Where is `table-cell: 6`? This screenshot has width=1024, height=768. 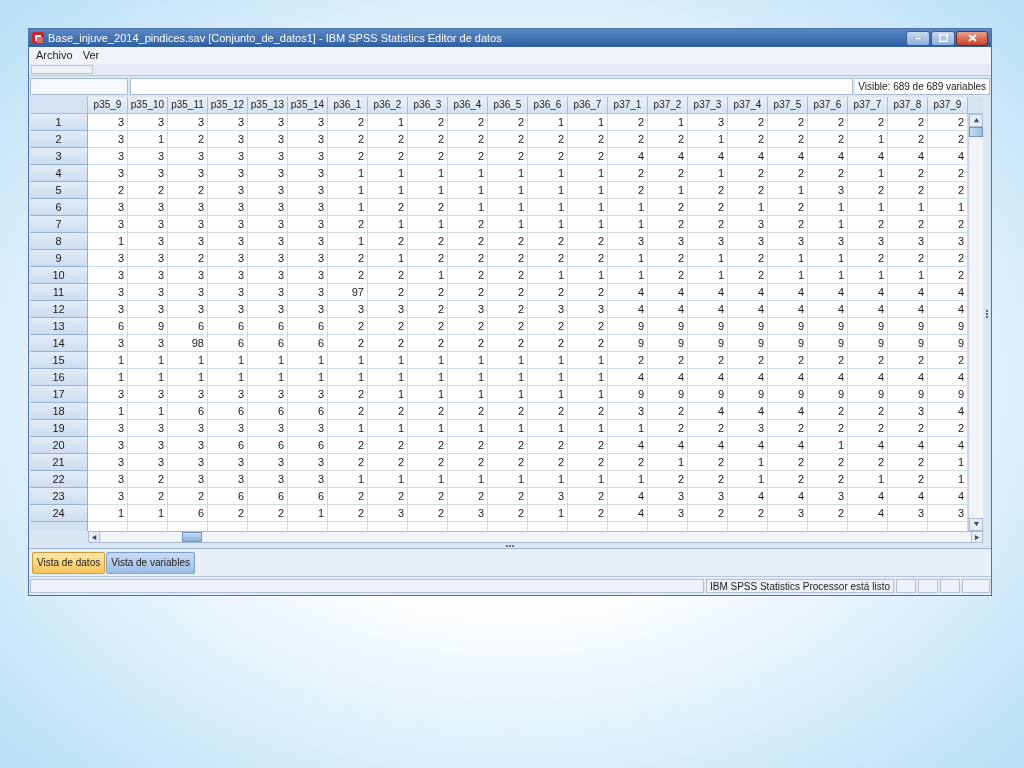
table-cell: 6 is located at coordinates (228, 343).